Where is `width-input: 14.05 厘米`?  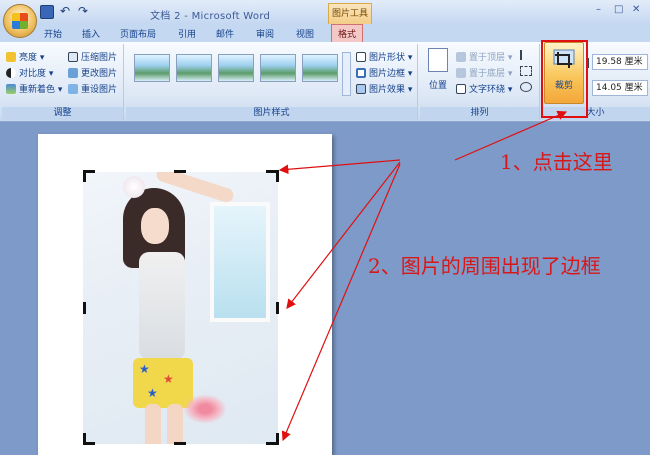
width-input: 14.05 厘米 is located at coordinates (620, 88).